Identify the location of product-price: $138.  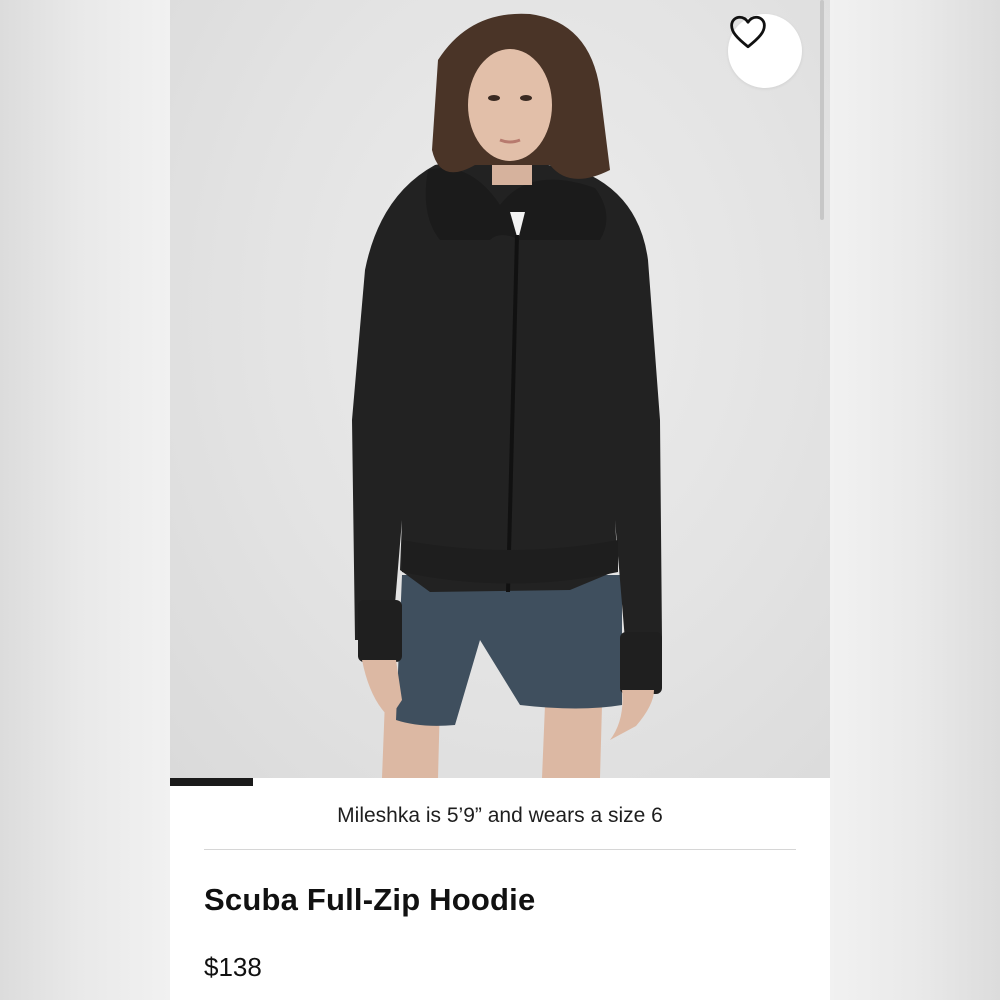
(233, 967).